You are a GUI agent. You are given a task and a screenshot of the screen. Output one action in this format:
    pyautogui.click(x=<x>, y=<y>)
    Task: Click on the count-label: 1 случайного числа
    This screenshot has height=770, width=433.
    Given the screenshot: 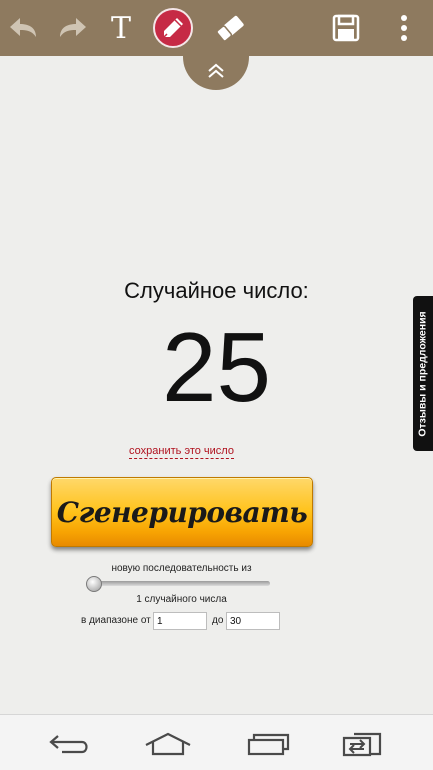 What is the action you would take?
    pyautogui.click(x=181, y=599)
    